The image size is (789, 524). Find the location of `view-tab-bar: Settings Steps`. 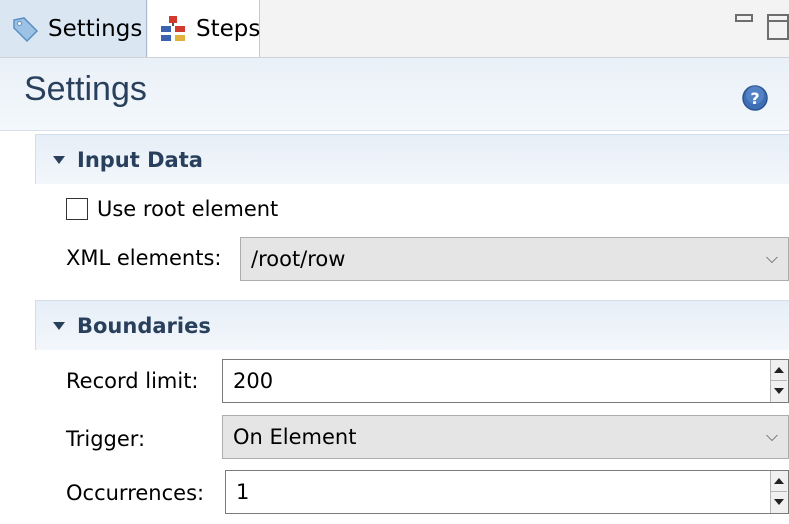

view-tab-bar: Settings Steps is located at coordinates (394, 29).